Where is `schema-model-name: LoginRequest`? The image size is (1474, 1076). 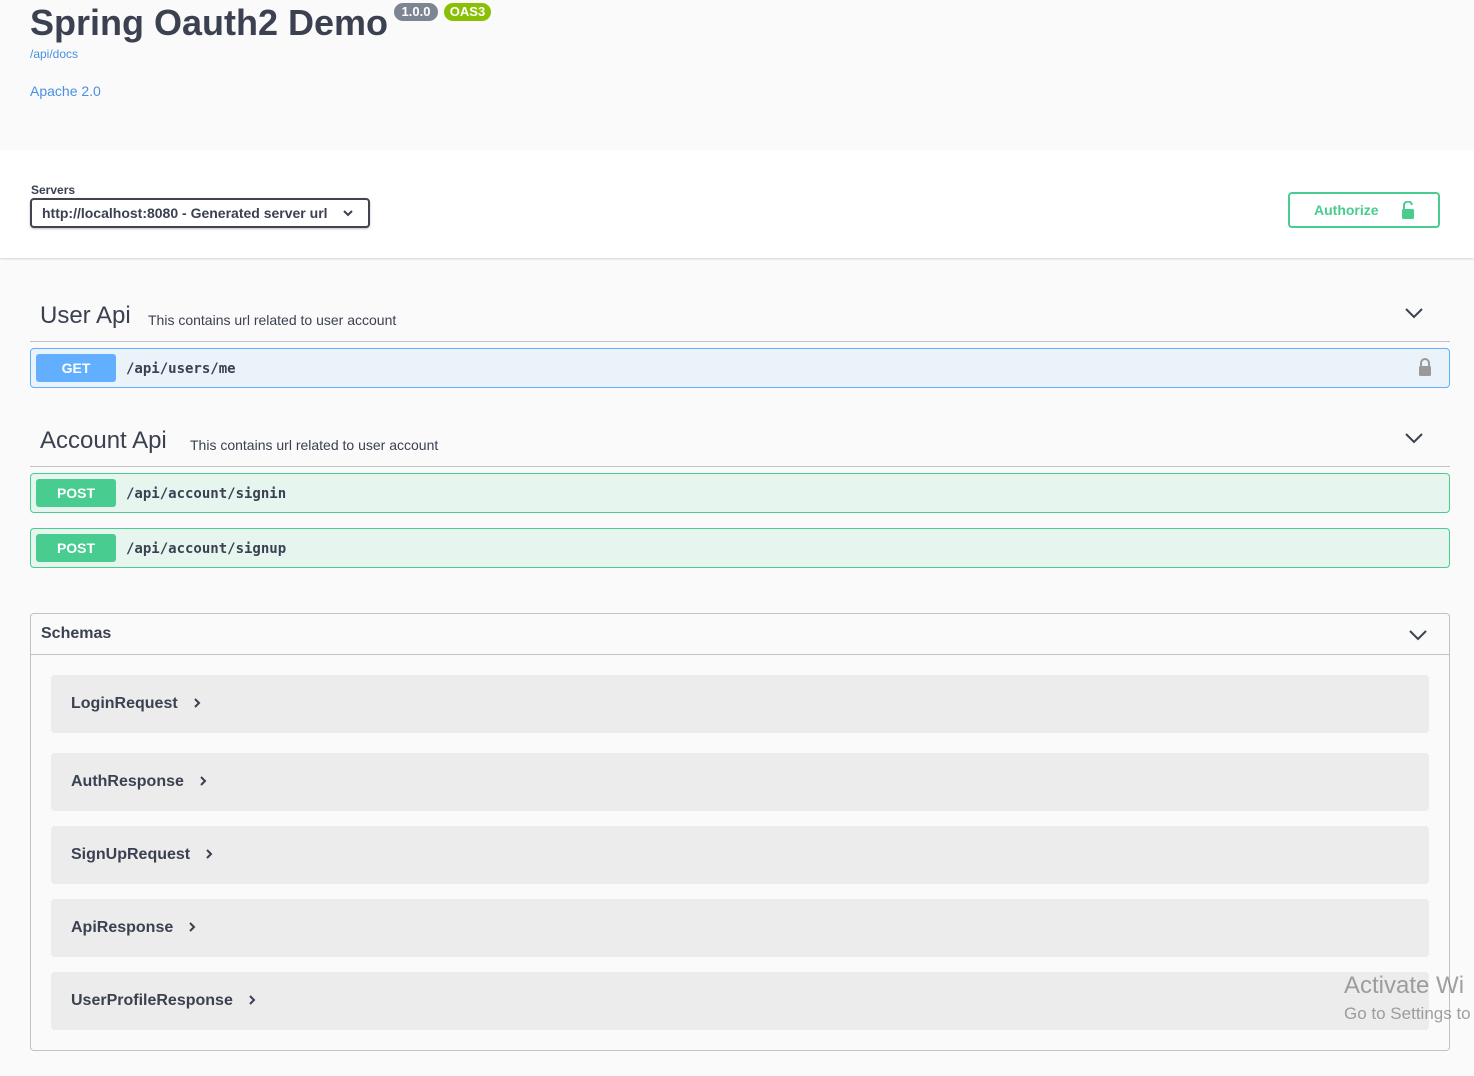
schema-model-name: LoginRequest is located at coordinates (136, 704).